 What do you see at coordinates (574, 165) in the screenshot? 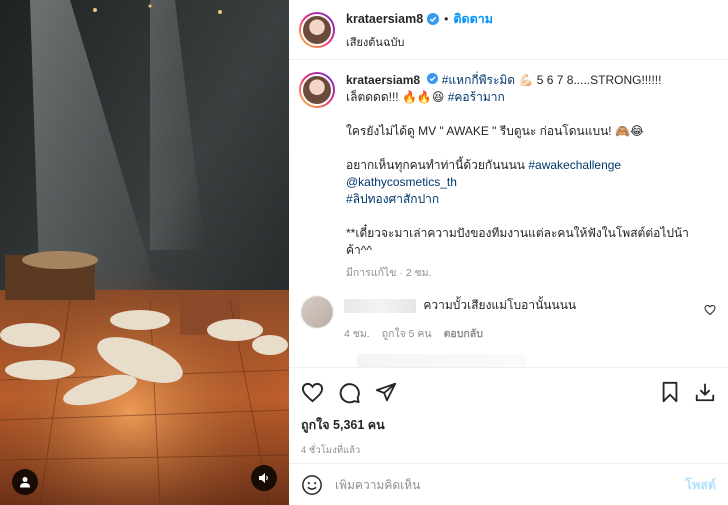
I see `hashtag-link: #awakechallenge` at bounding box center [574, 165].